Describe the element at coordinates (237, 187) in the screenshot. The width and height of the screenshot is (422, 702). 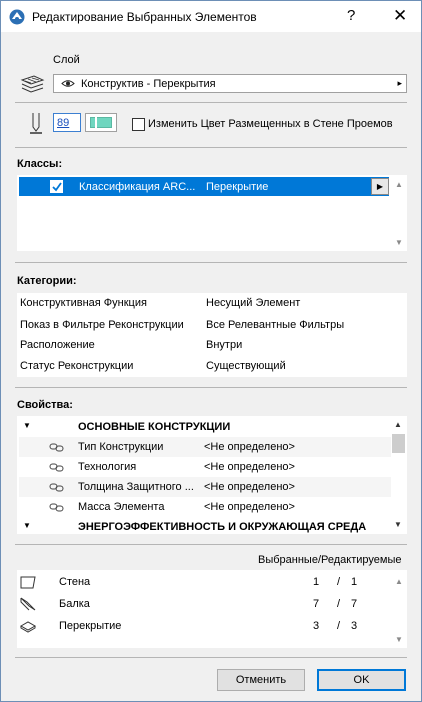
I see `classification-class: Перекрытие` at that location.